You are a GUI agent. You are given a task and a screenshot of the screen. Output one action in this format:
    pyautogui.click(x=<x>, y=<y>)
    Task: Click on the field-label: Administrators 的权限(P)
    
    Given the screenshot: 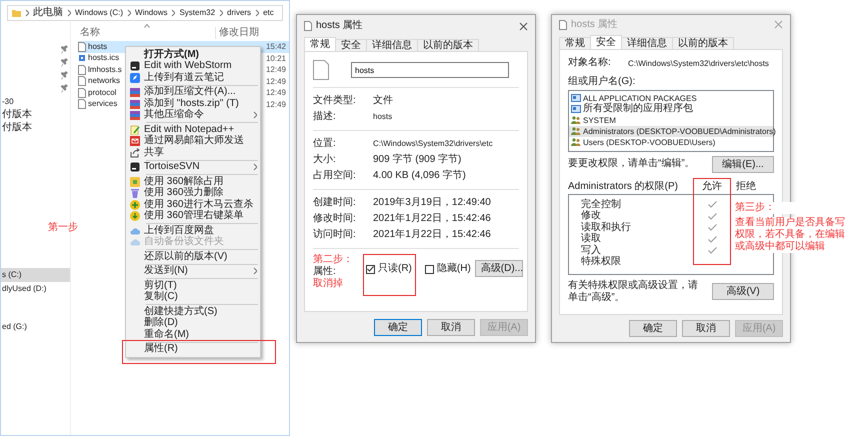 What is the action you would take?
    pyautogui.click(x=624, y=187)
    